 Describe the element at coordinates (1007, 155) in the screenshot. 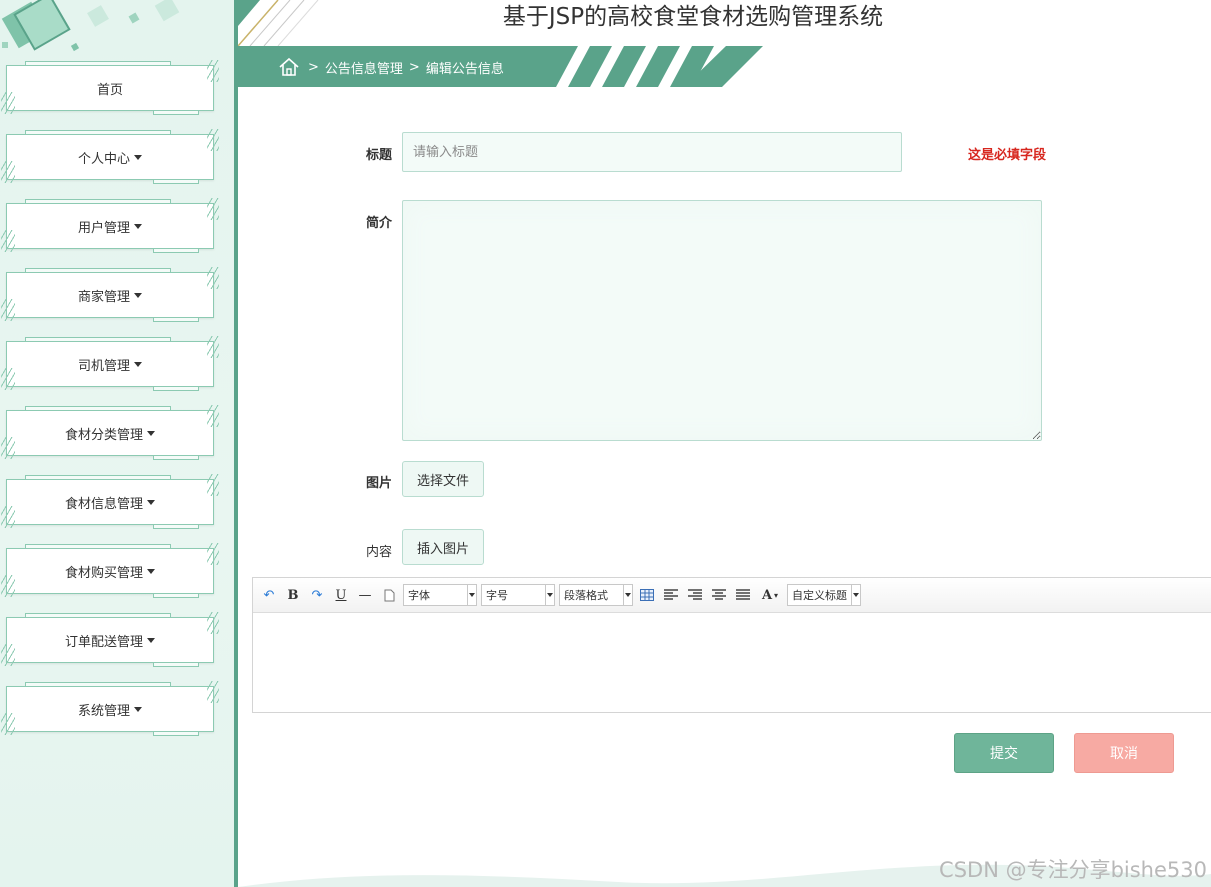

I see `required-field-message: 这是必填字段` at that location.